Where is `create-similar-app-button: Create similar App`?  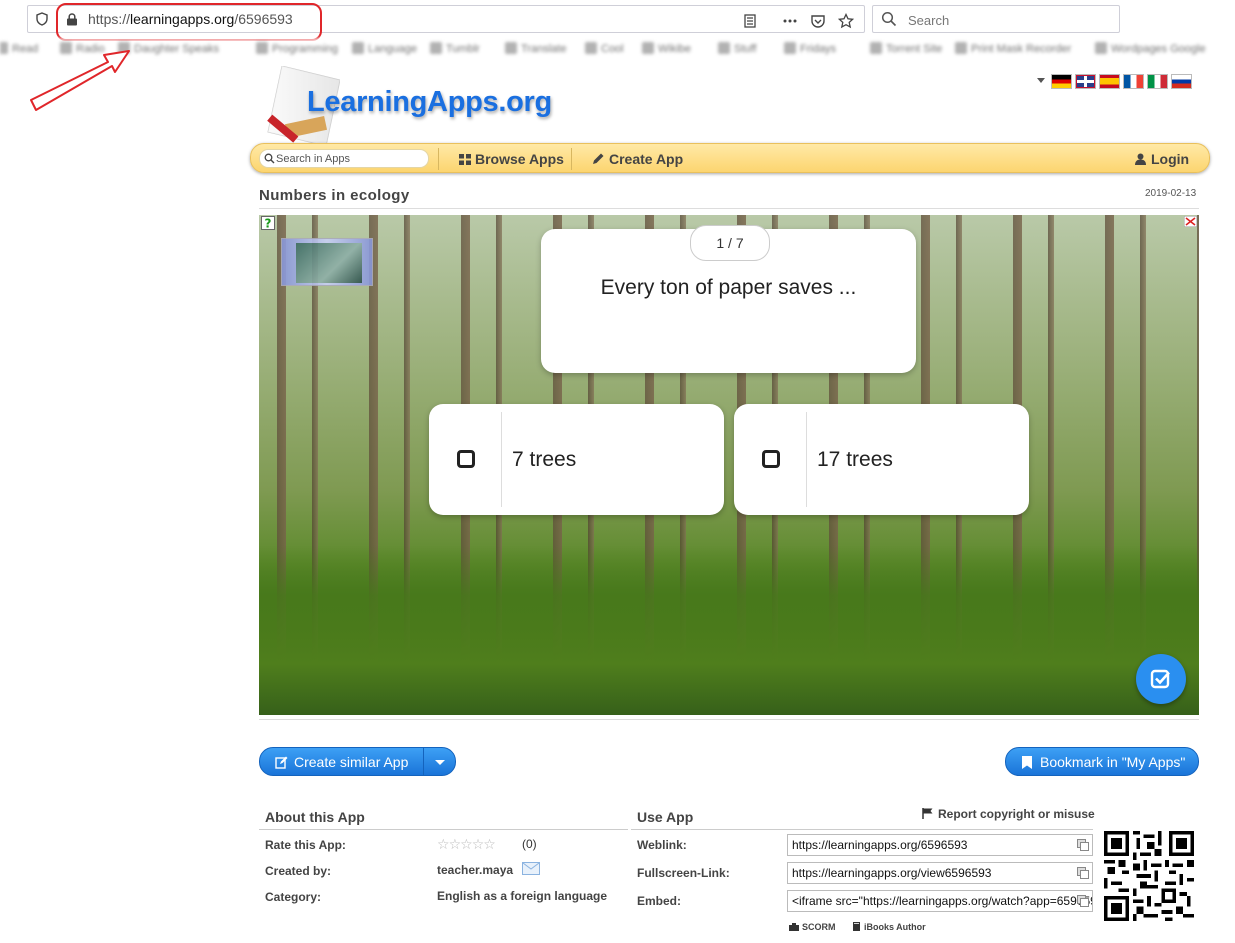
create-similar-app-button: Create similar App is located at coordinates (357, 761).